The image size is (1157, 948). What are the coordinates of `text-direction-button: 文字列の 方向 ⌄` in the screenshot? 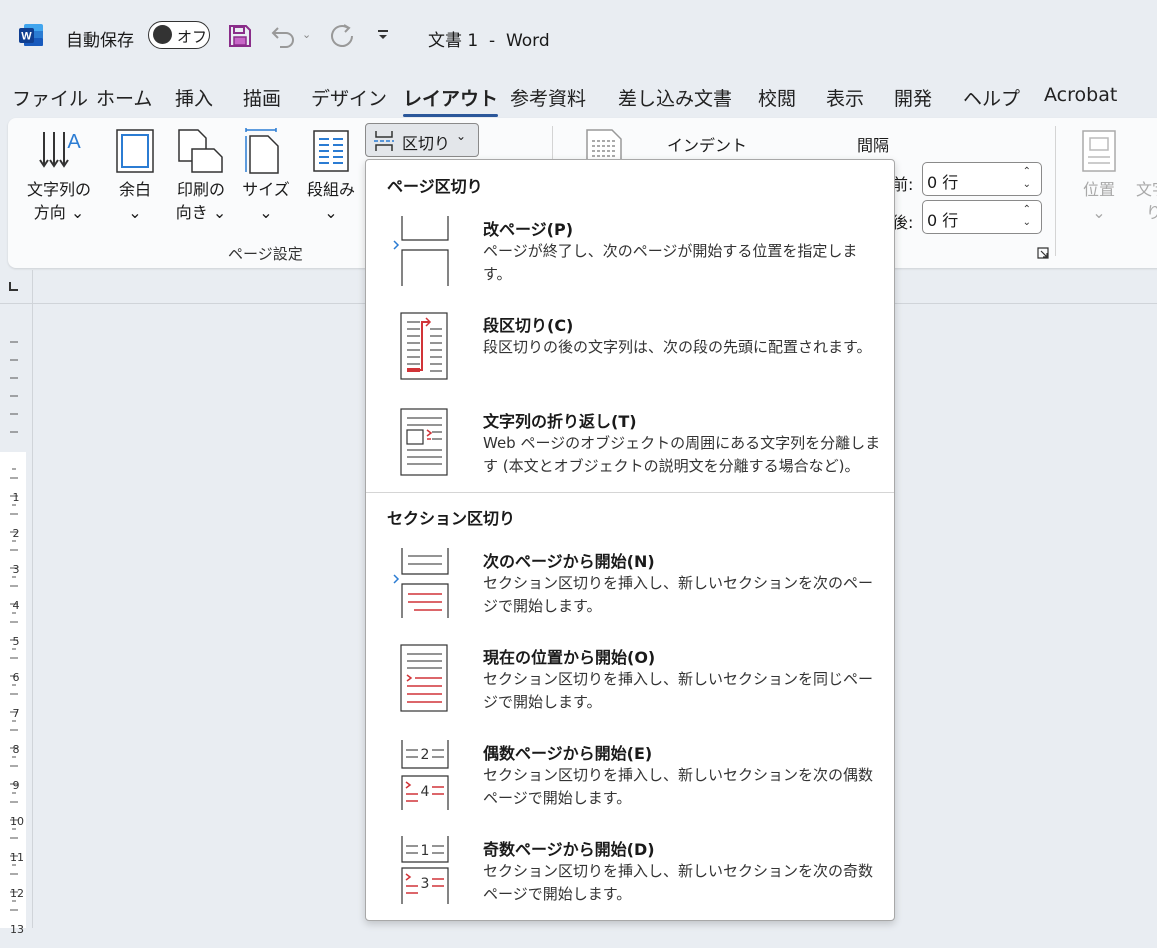 It's located at (59, 202).